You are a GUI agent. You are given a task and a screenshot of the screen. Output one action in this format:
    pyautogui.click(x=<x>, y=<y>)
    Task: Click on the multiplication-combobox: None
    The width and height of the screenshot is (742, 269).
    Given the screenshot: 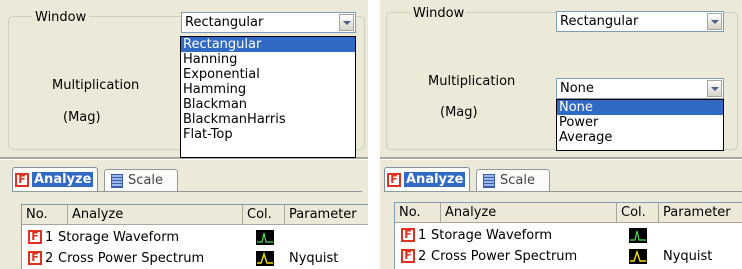 What is the action you would take?
    pyautogui.click(x=640, y=88)
    